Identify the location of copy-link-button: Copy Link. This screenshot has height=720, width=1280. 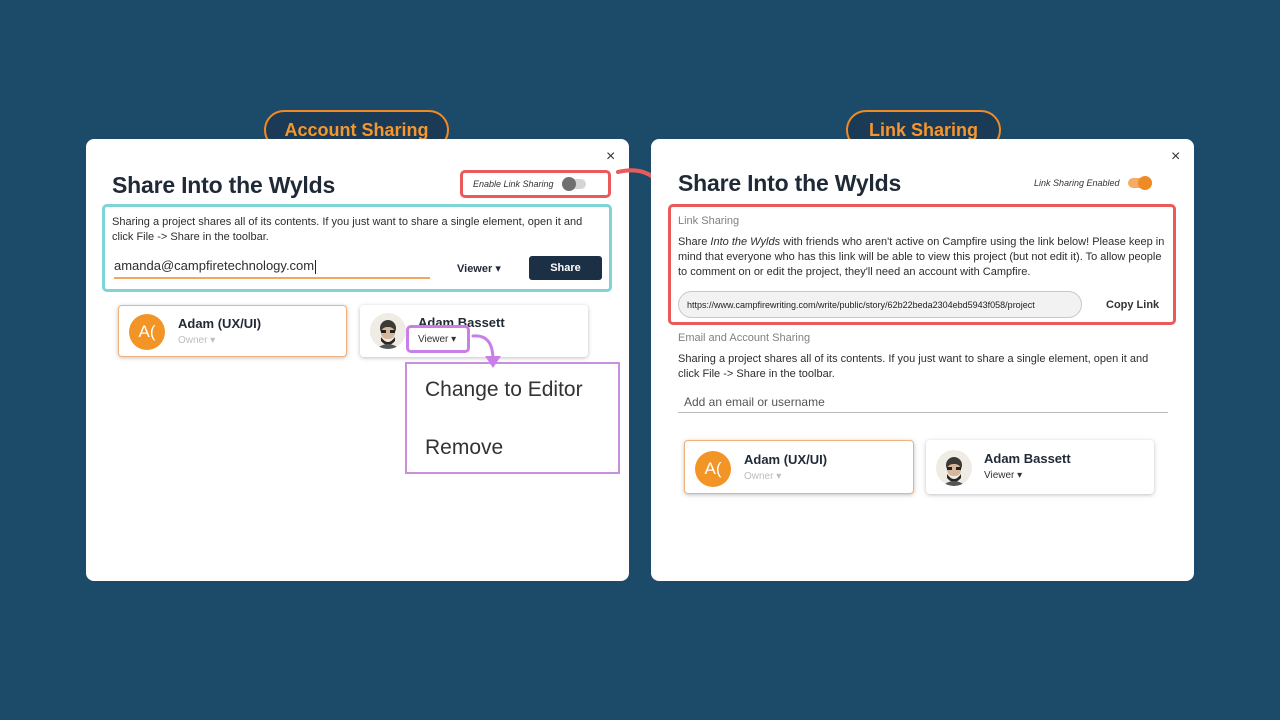
(1132, 305).